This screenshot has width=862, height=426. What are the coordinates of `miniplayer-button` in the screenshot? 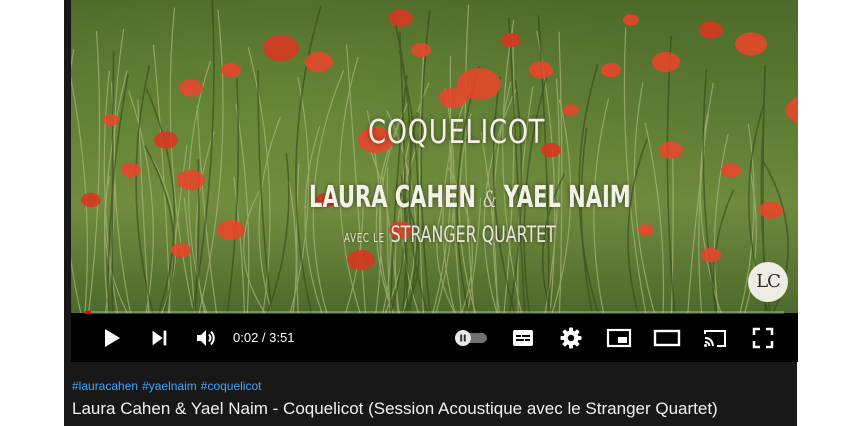 It's located at (619, 338).